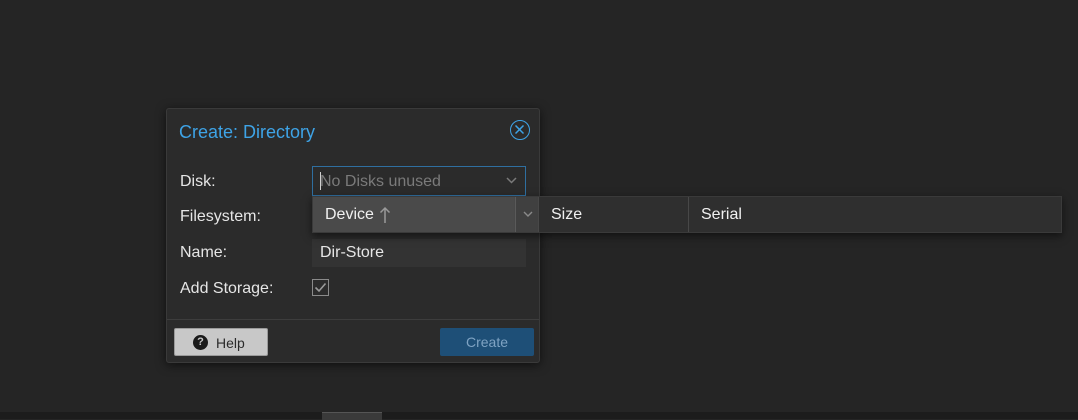  I want to click on help-button: ? Help, so click(221, 342).